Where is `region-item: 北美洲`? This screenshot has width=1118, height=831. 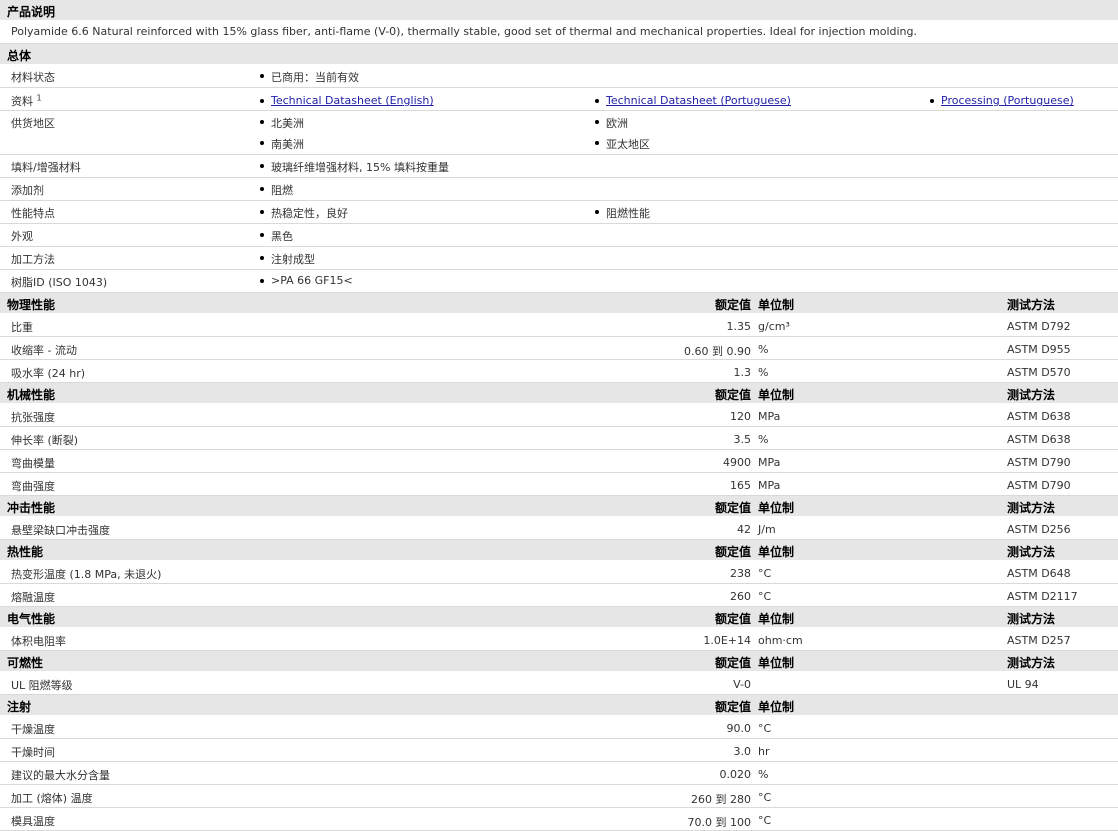
region-item: 北美洲 is located at coordinates (281, 123).